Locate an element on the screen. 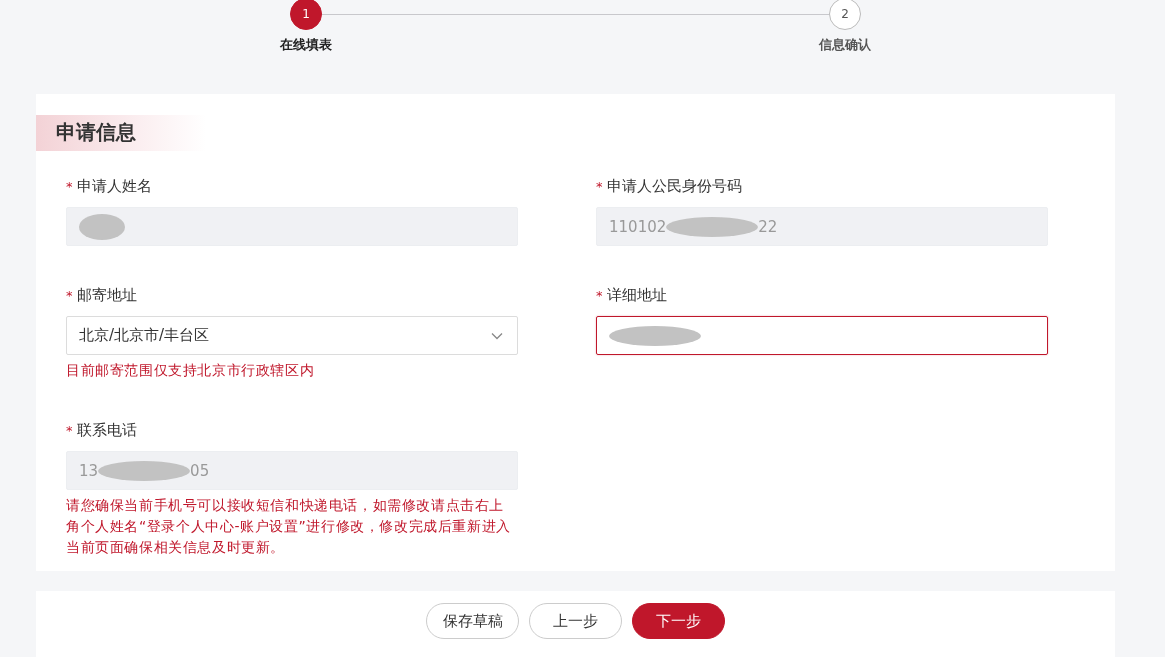 This screenshot has width=1165, height=657. step-number: 1 is located at coordinates (306, 15).